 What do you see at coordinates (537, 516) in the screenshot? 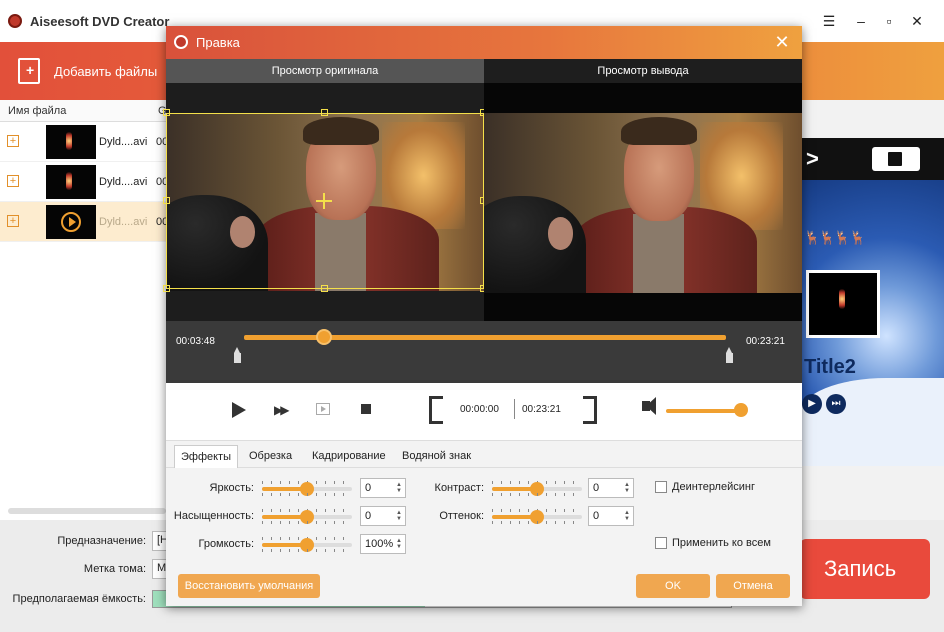
I see `hue-slider` at bounding box center [537, 516].